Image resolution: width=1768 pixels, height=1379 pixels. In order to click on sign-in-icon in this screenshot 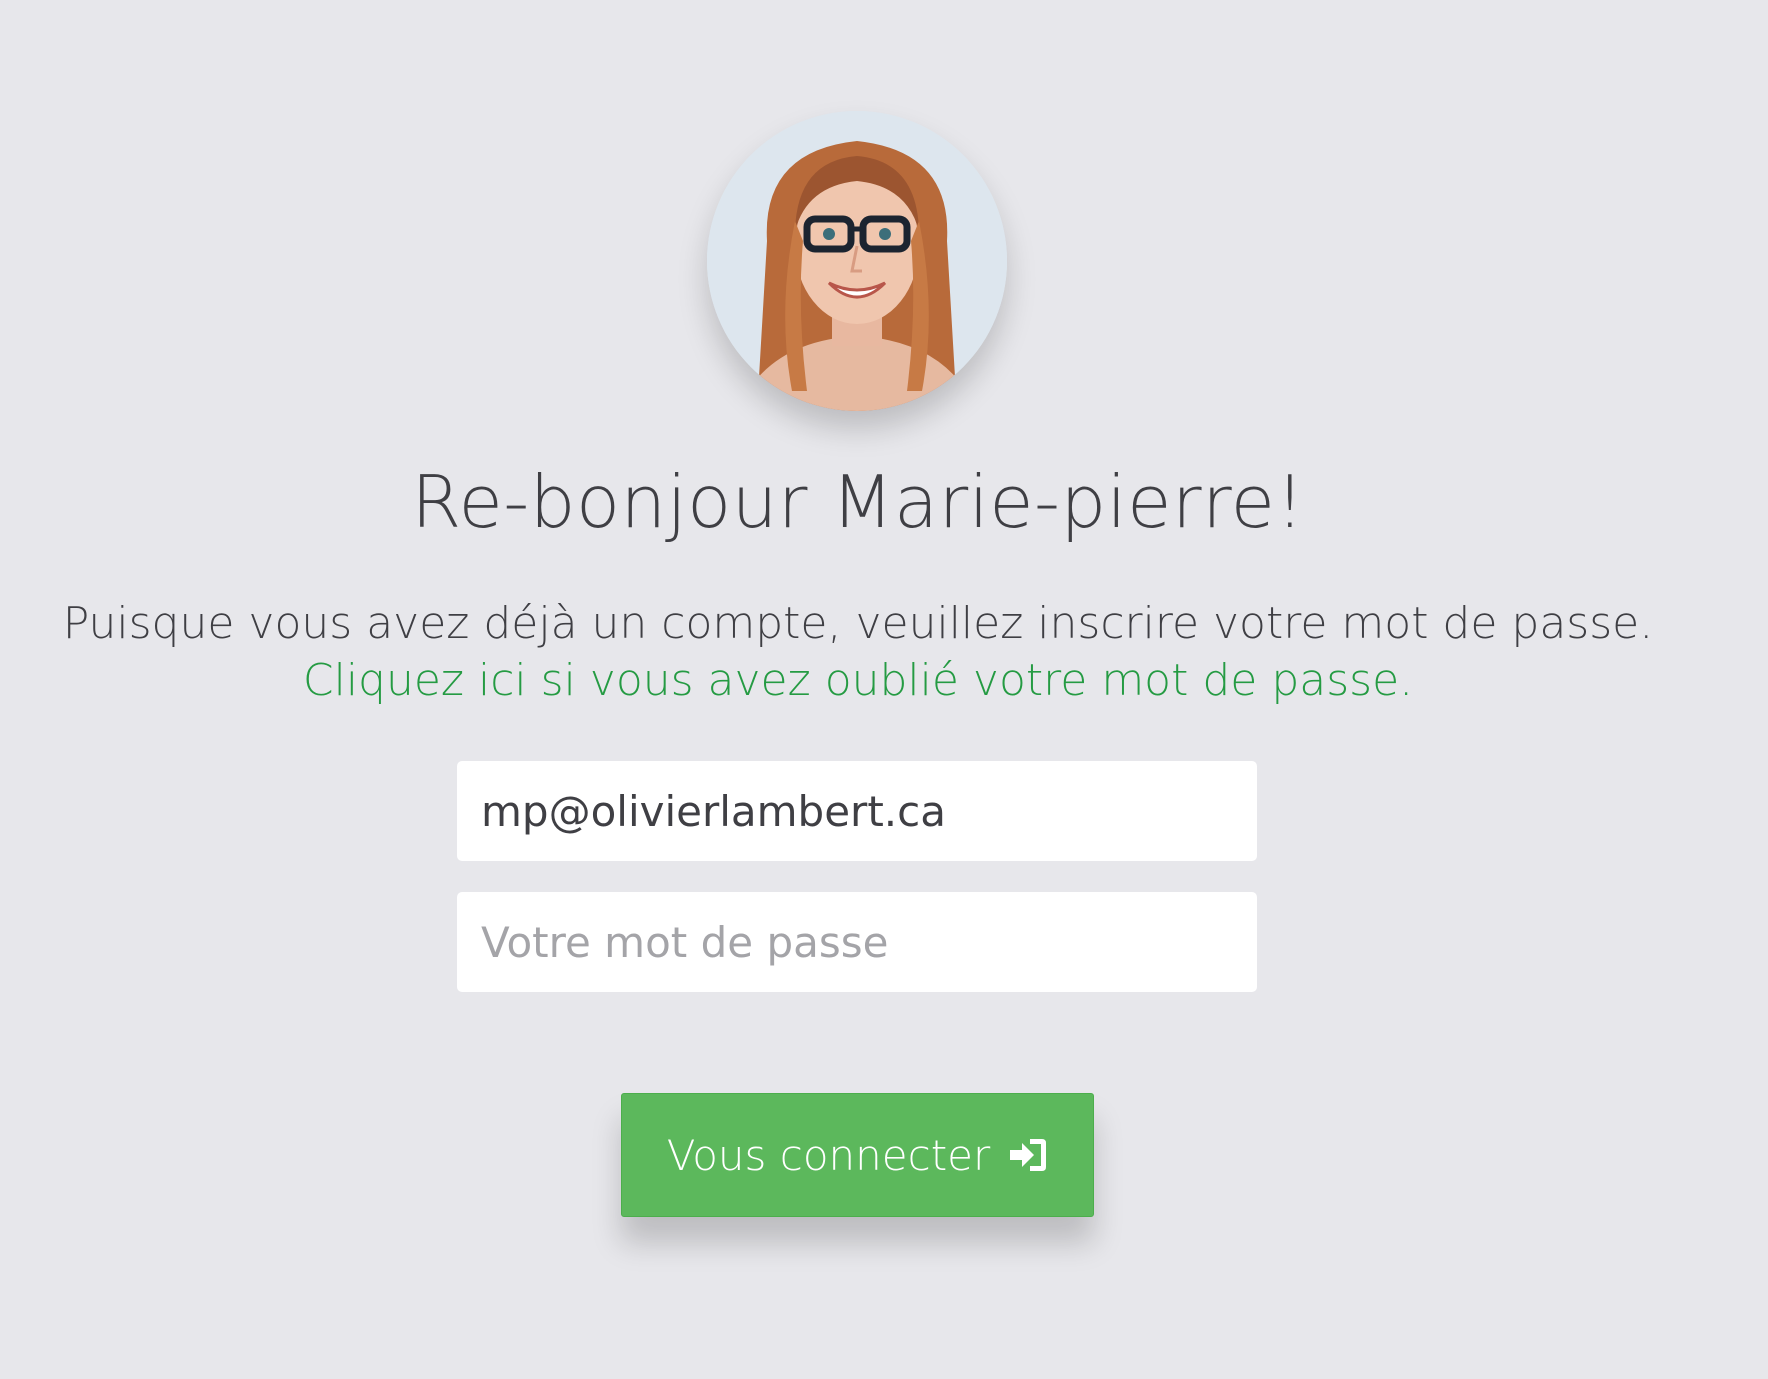, I will do `click(1028, 1155)`.